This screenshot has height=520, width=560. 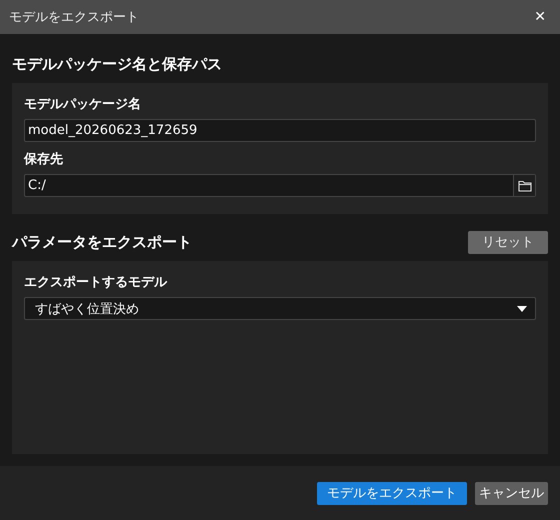 I want to click on field-label: 保存先, so click(x=44, y=159).